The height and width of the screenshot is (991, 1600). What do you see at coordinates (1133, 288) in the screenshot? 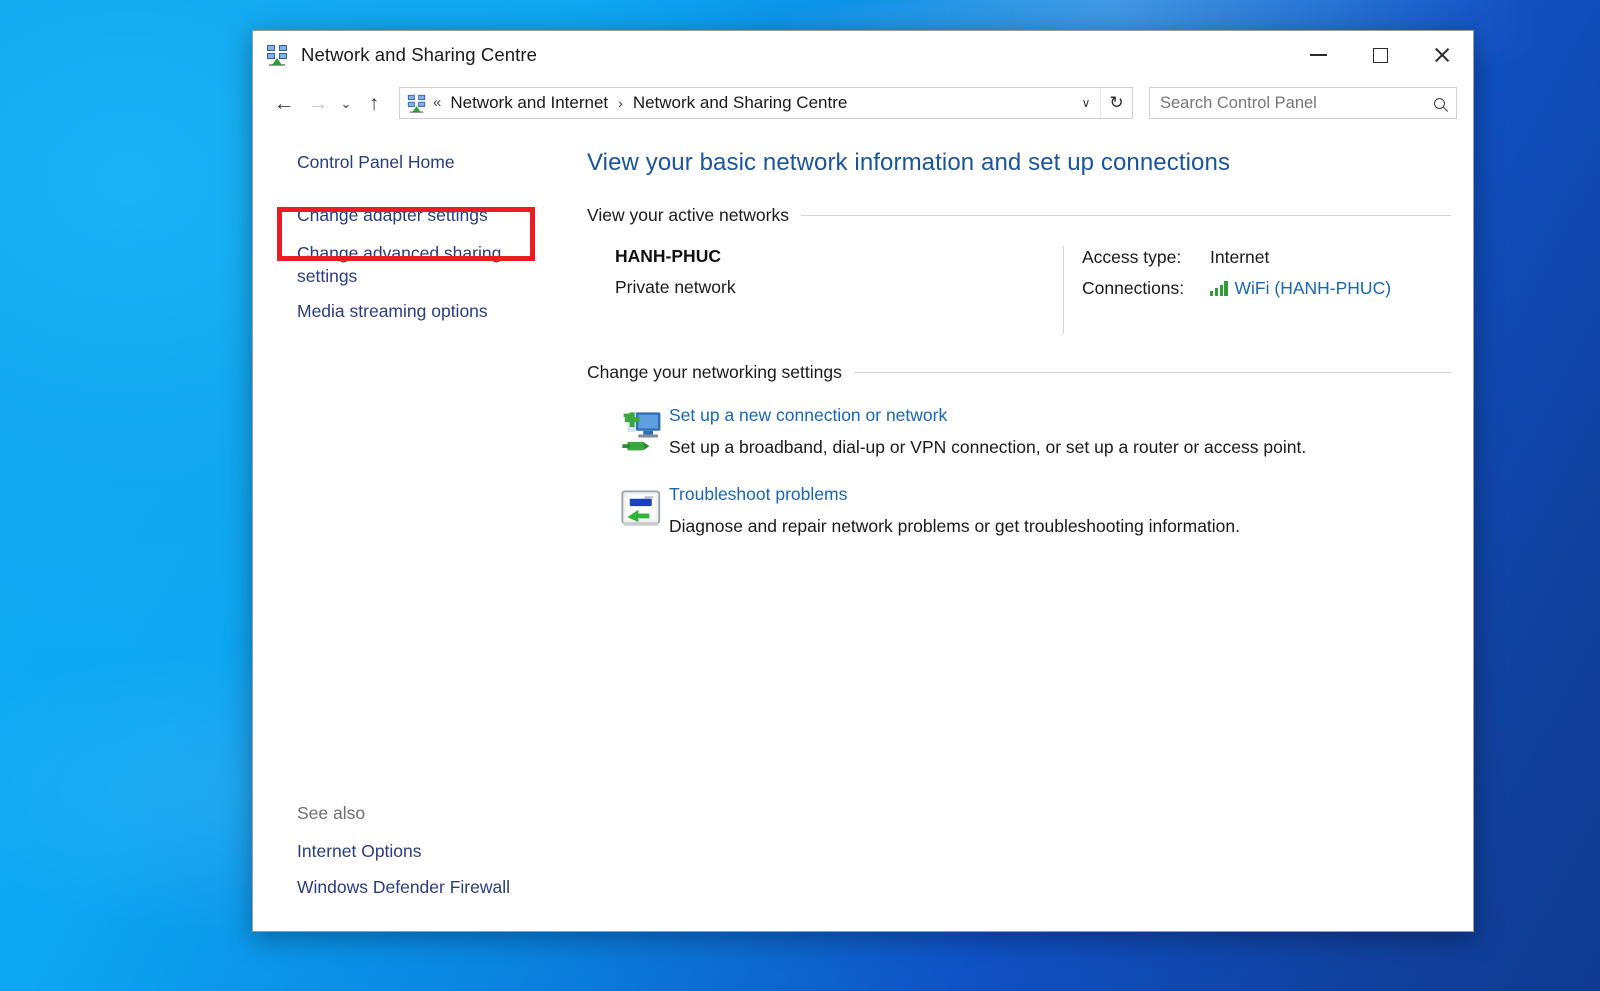
I see `connections-label: Connections:` at bounding box center [1133, 288].